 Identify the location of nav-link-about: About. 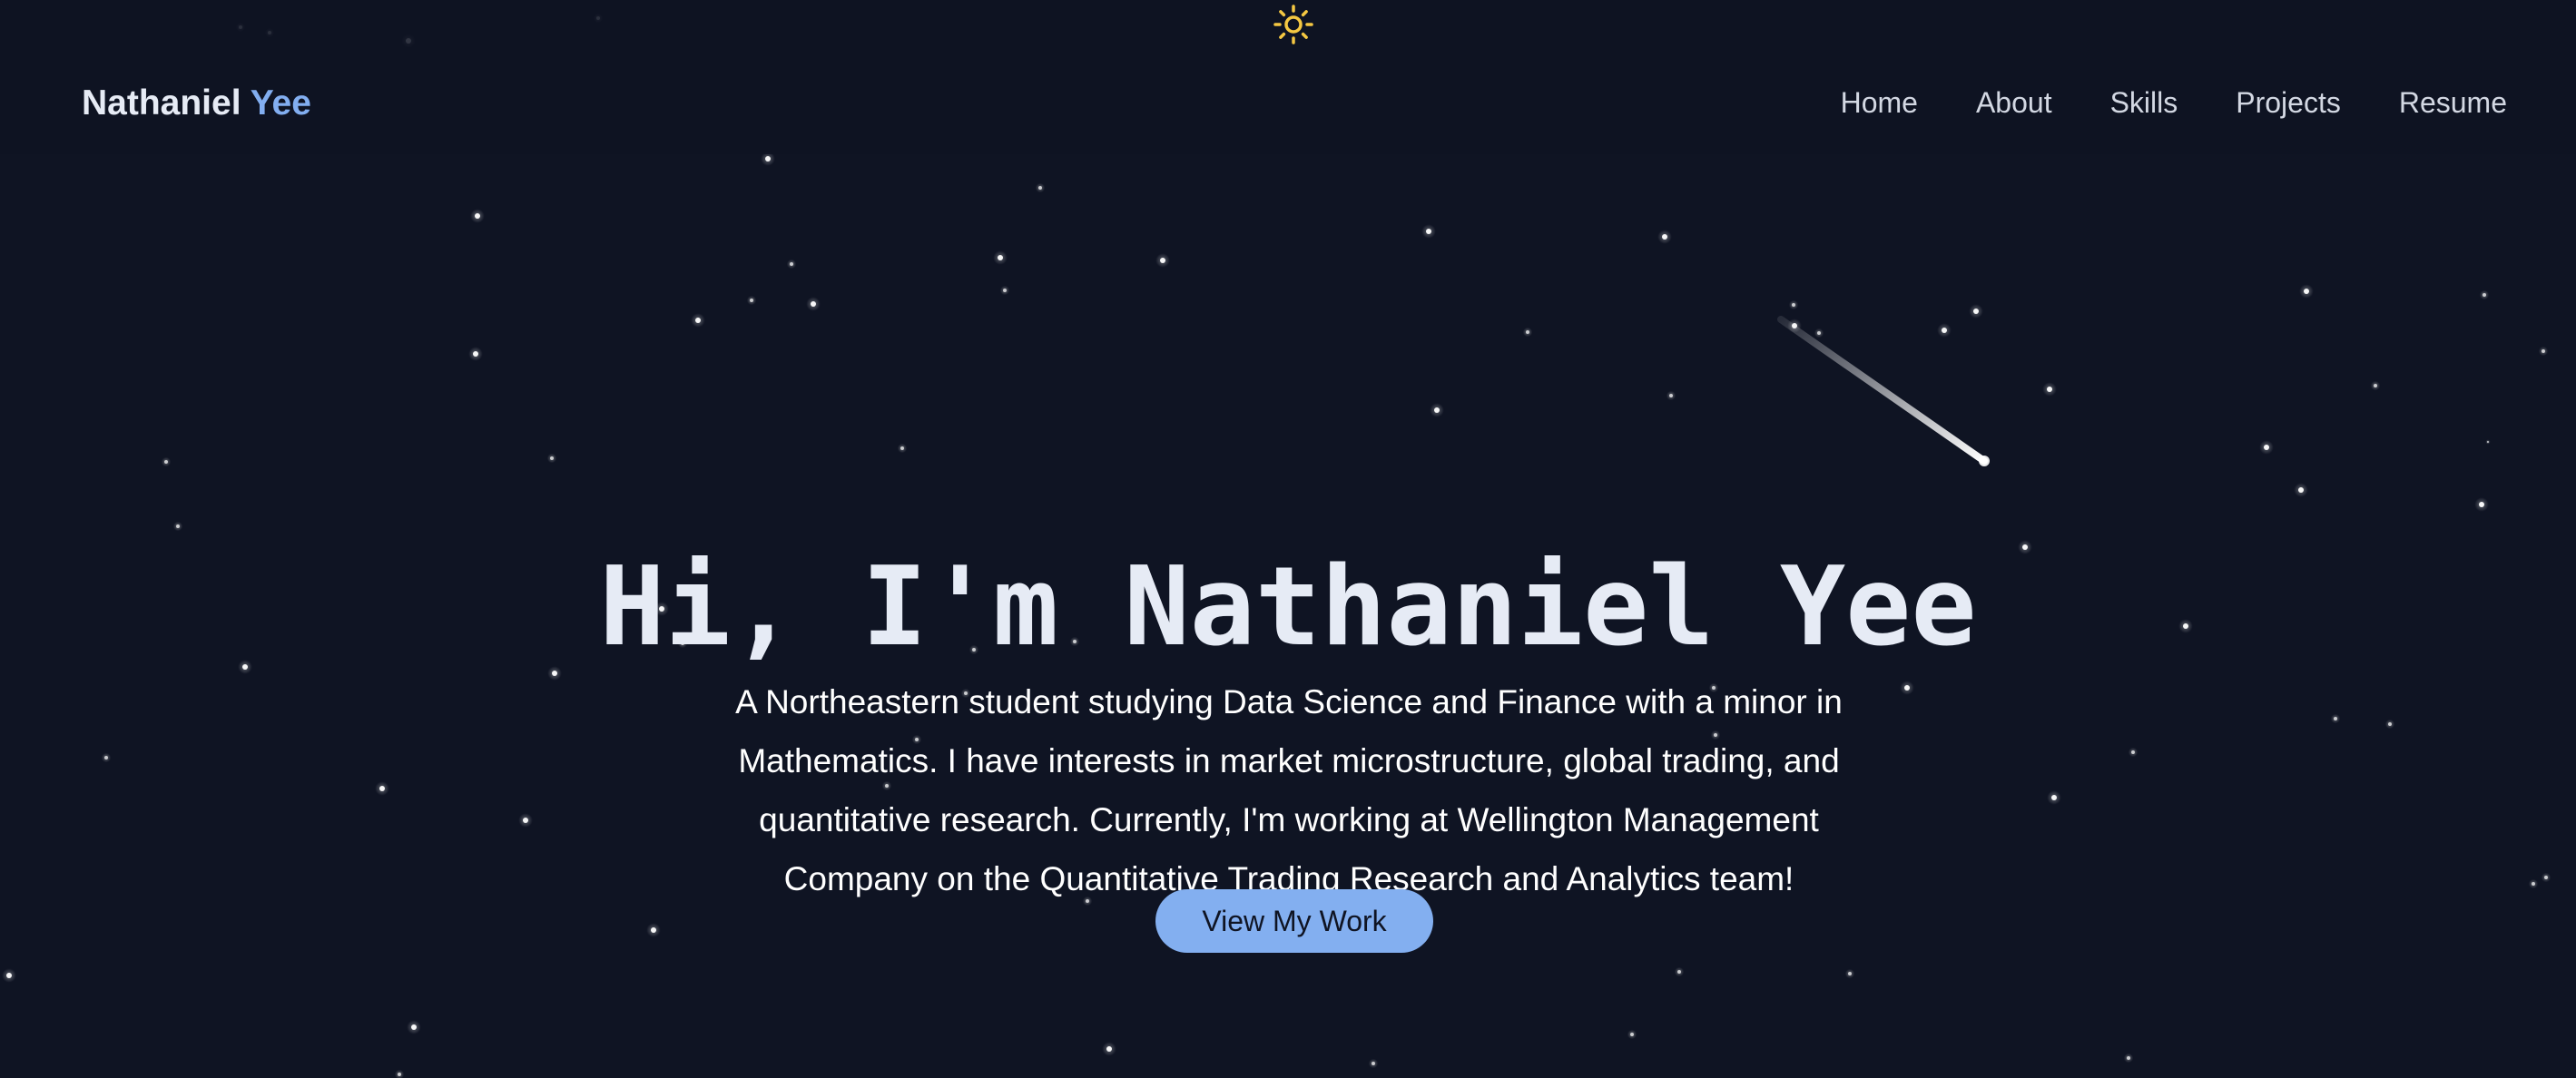
(2014, 103).